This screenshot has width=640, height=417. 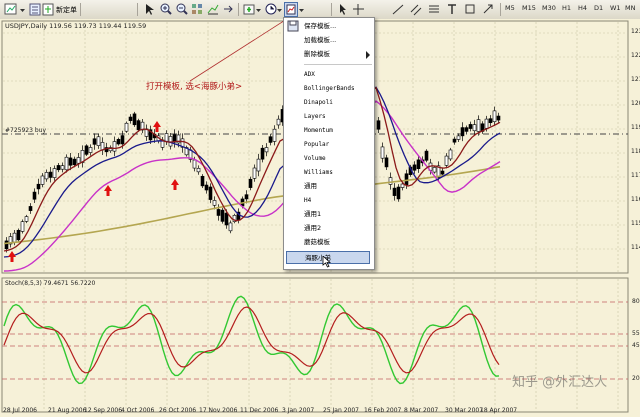 What do you see at coordinates (194, 87) in the screenshot?
I see `annotation-text: 打开模板, 选<海豚小弟>` at bounding box center [194, 87].